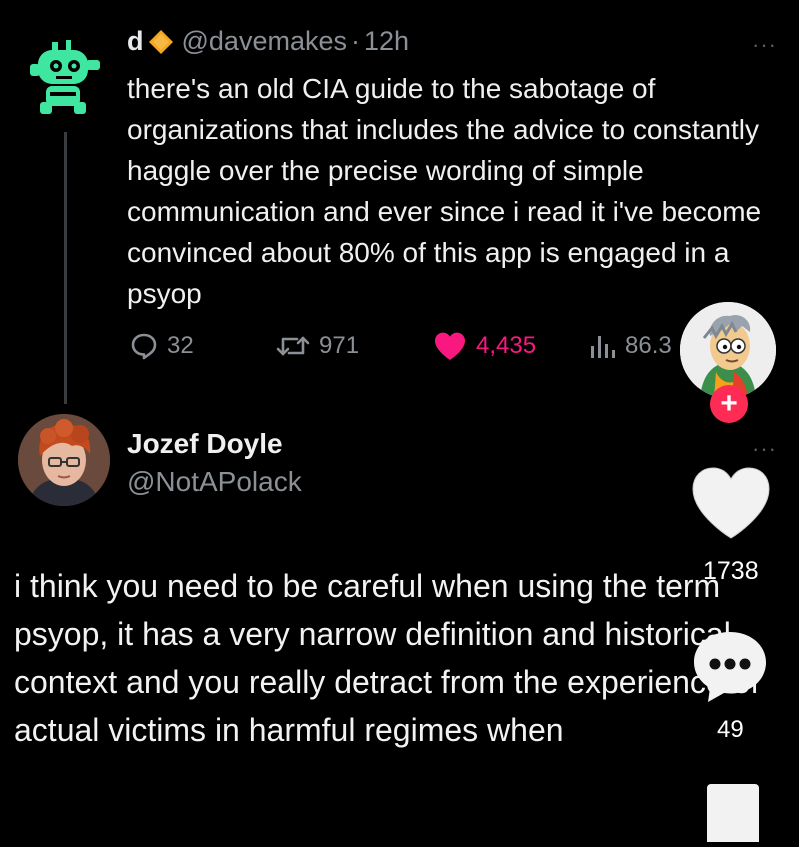  I want to click on reply-button: 32, so click(162, 346).